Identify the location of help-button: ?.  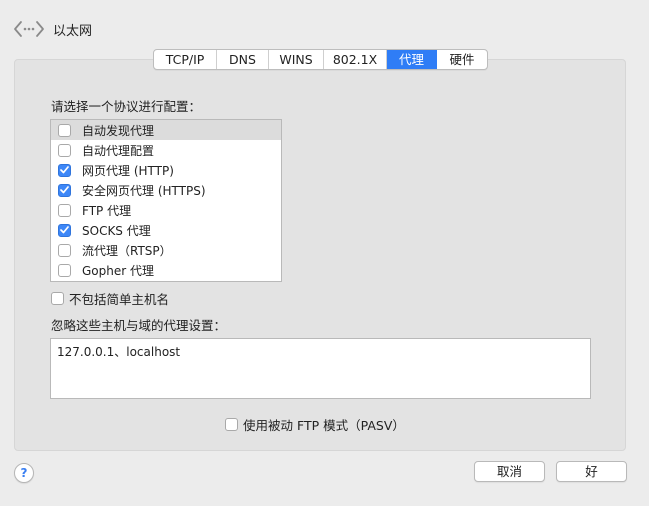
(24, 473).